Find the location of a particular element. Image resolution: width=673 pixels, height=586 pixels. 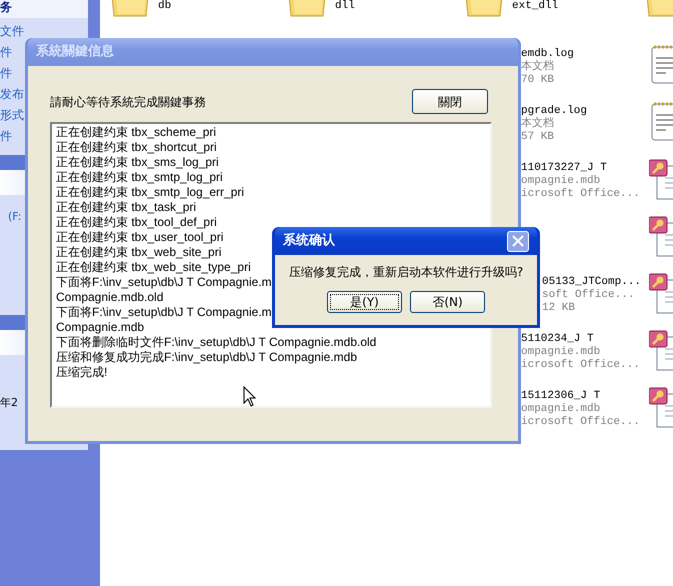

dialog-message: 請耐心等待系統完成關鍵事務 is located at coordinates (128, 102).